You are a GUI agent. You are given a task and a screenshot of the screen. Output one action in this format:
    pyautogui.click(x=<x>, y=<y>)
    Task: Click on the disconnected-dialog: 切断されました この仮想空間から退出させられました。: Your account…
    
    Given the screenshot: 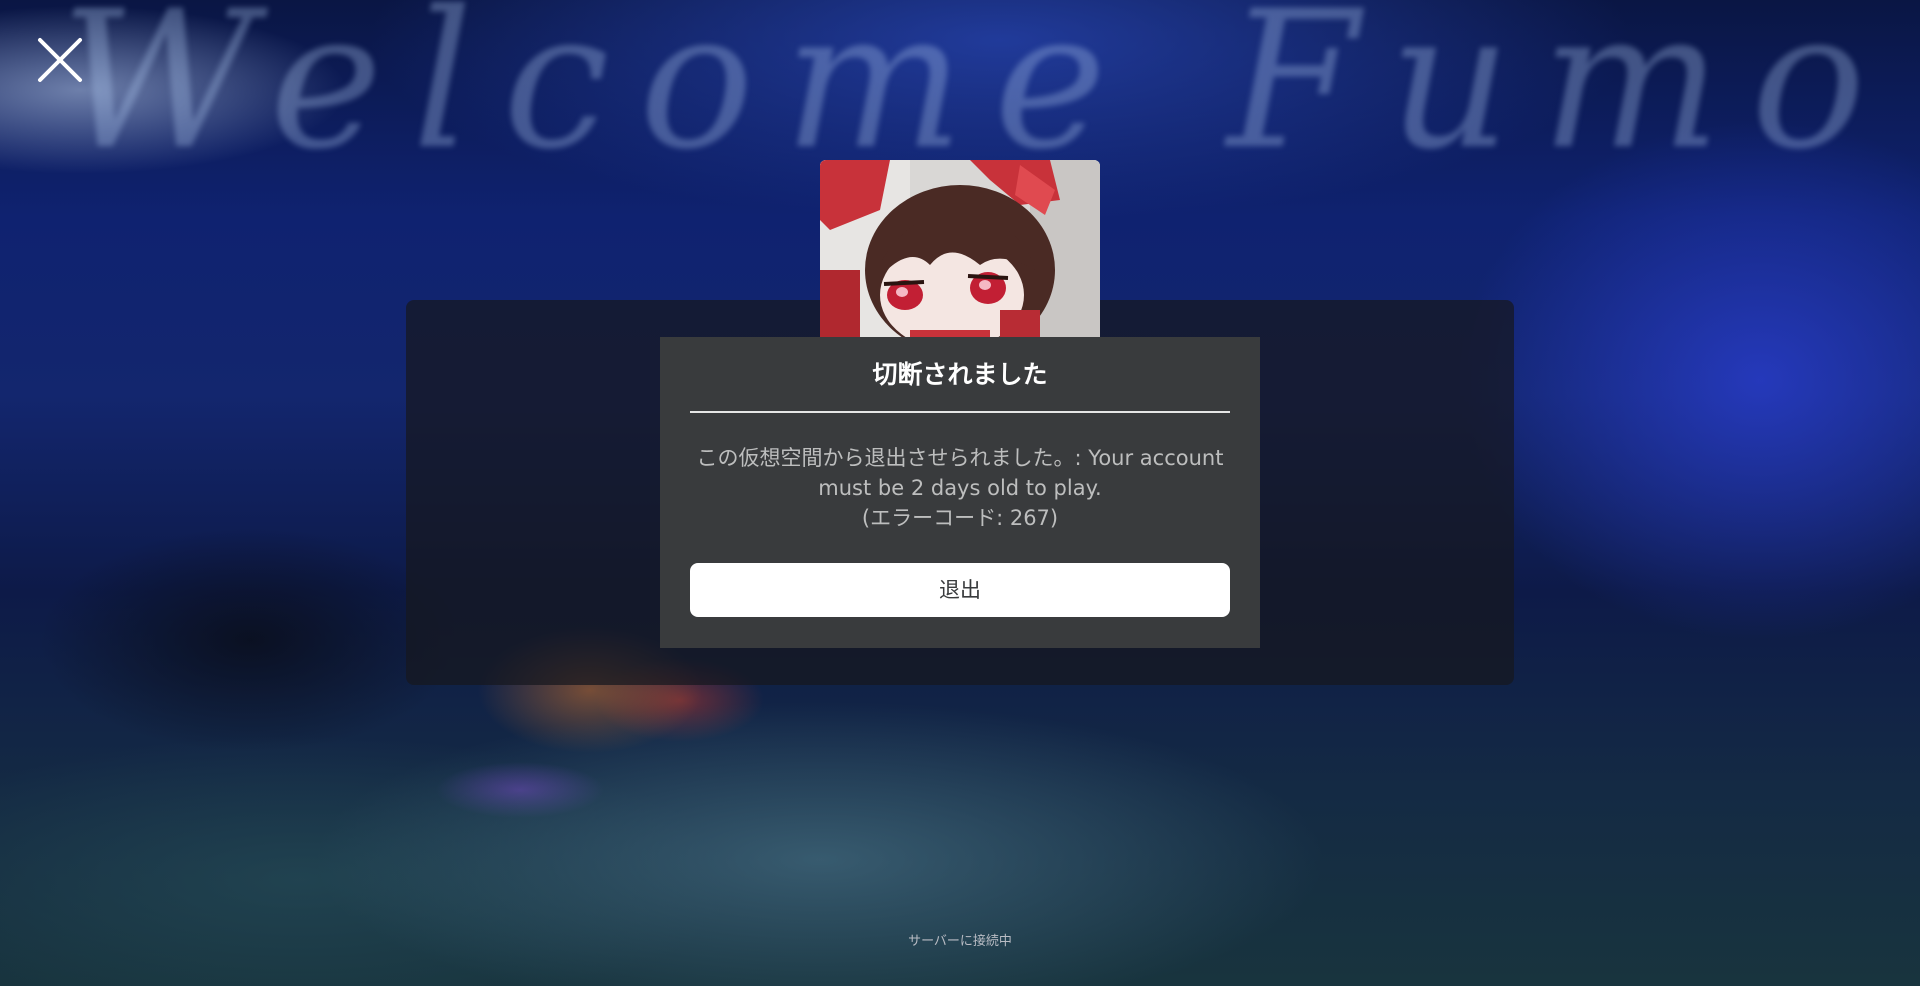 What is the action you would take?
    pyautogui.click(x=960, y=492)
    